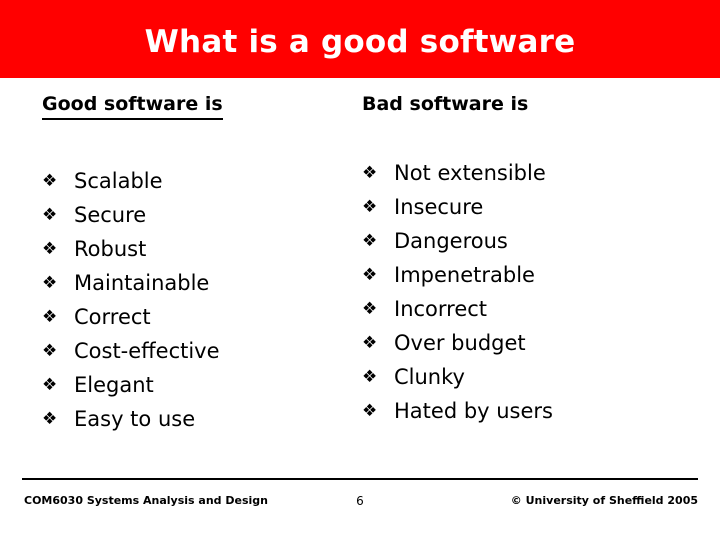 Image resolution: width=720 pixels, height=540 pixels. Describe the element at coordinates (142, 283) in the screenshot. I see `list-item-label: Maintainable` at that location.